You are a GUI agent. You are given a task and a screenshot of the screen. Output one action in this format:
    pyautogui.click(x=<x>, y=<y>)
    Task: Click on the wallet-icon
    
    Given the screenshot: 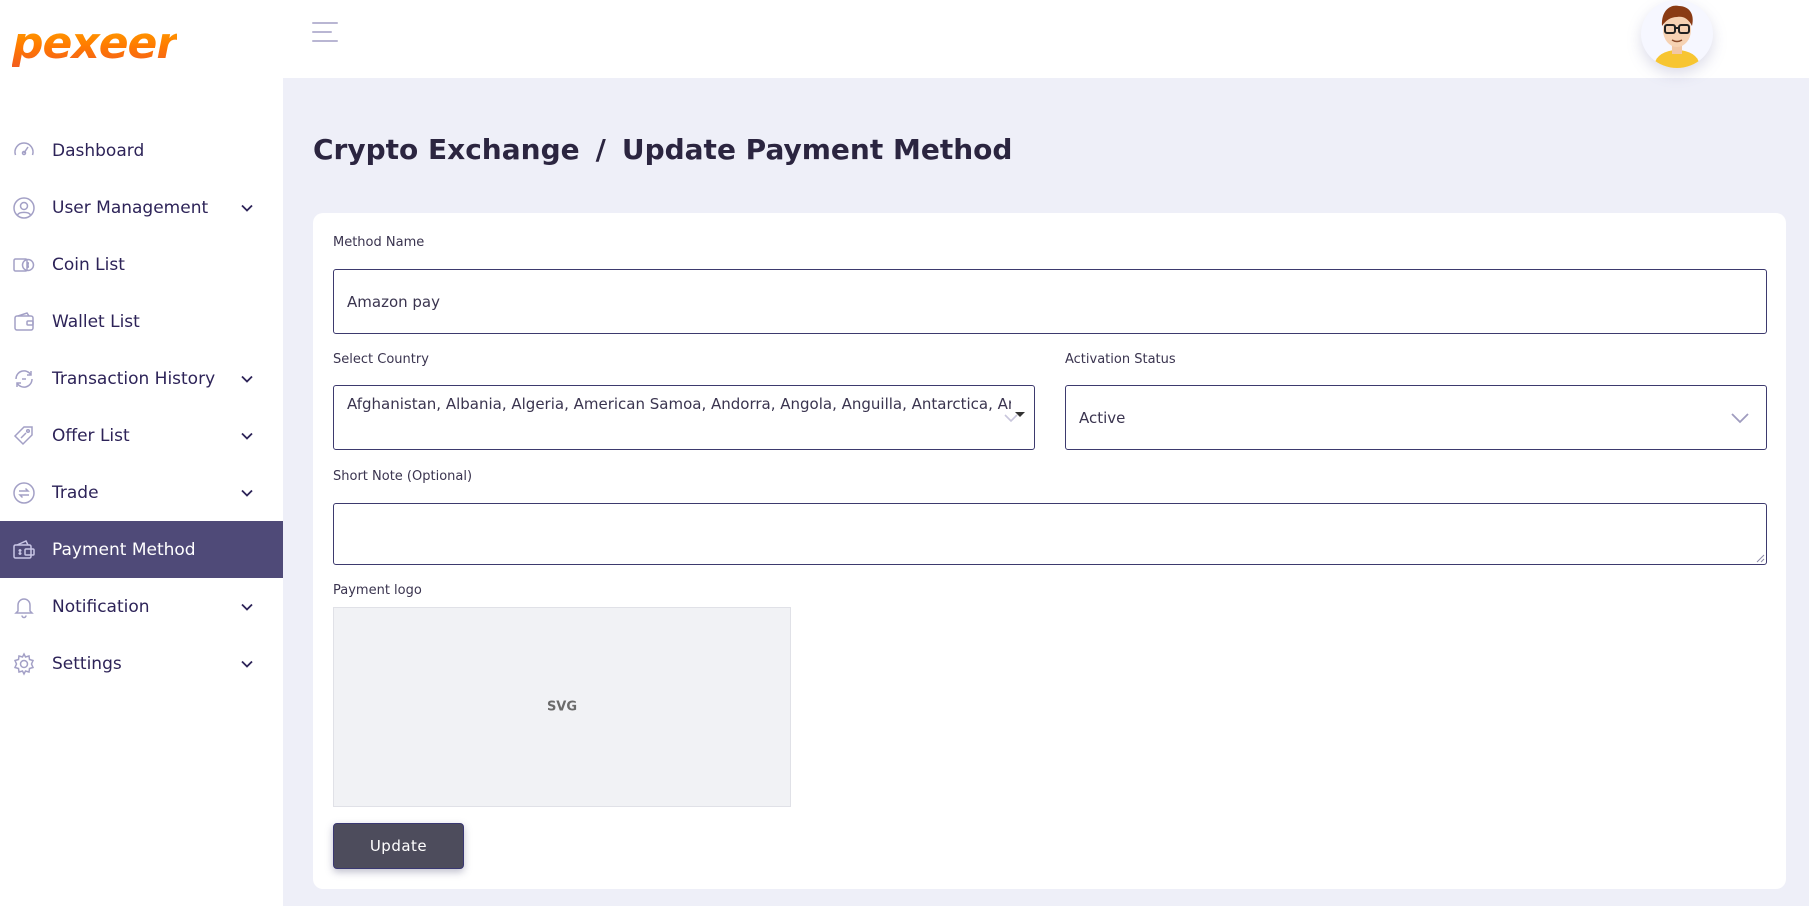 What is the action you would take?
    pyautogui.click(x=24, y=321)
    